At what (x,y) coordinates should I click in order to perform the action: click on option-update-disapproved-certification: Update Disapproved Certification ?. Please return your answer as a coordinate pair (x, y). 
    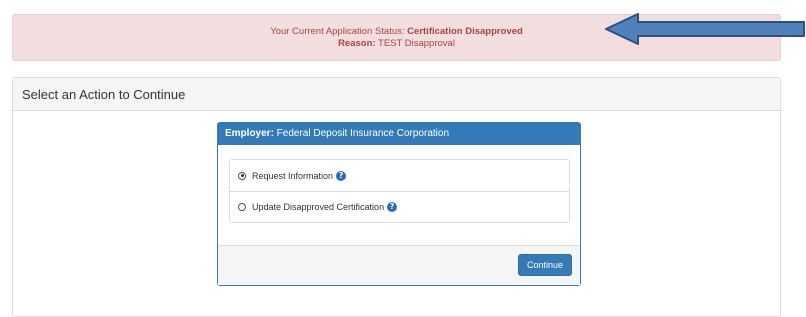
    Looking at the image, I should click on (399, 206).